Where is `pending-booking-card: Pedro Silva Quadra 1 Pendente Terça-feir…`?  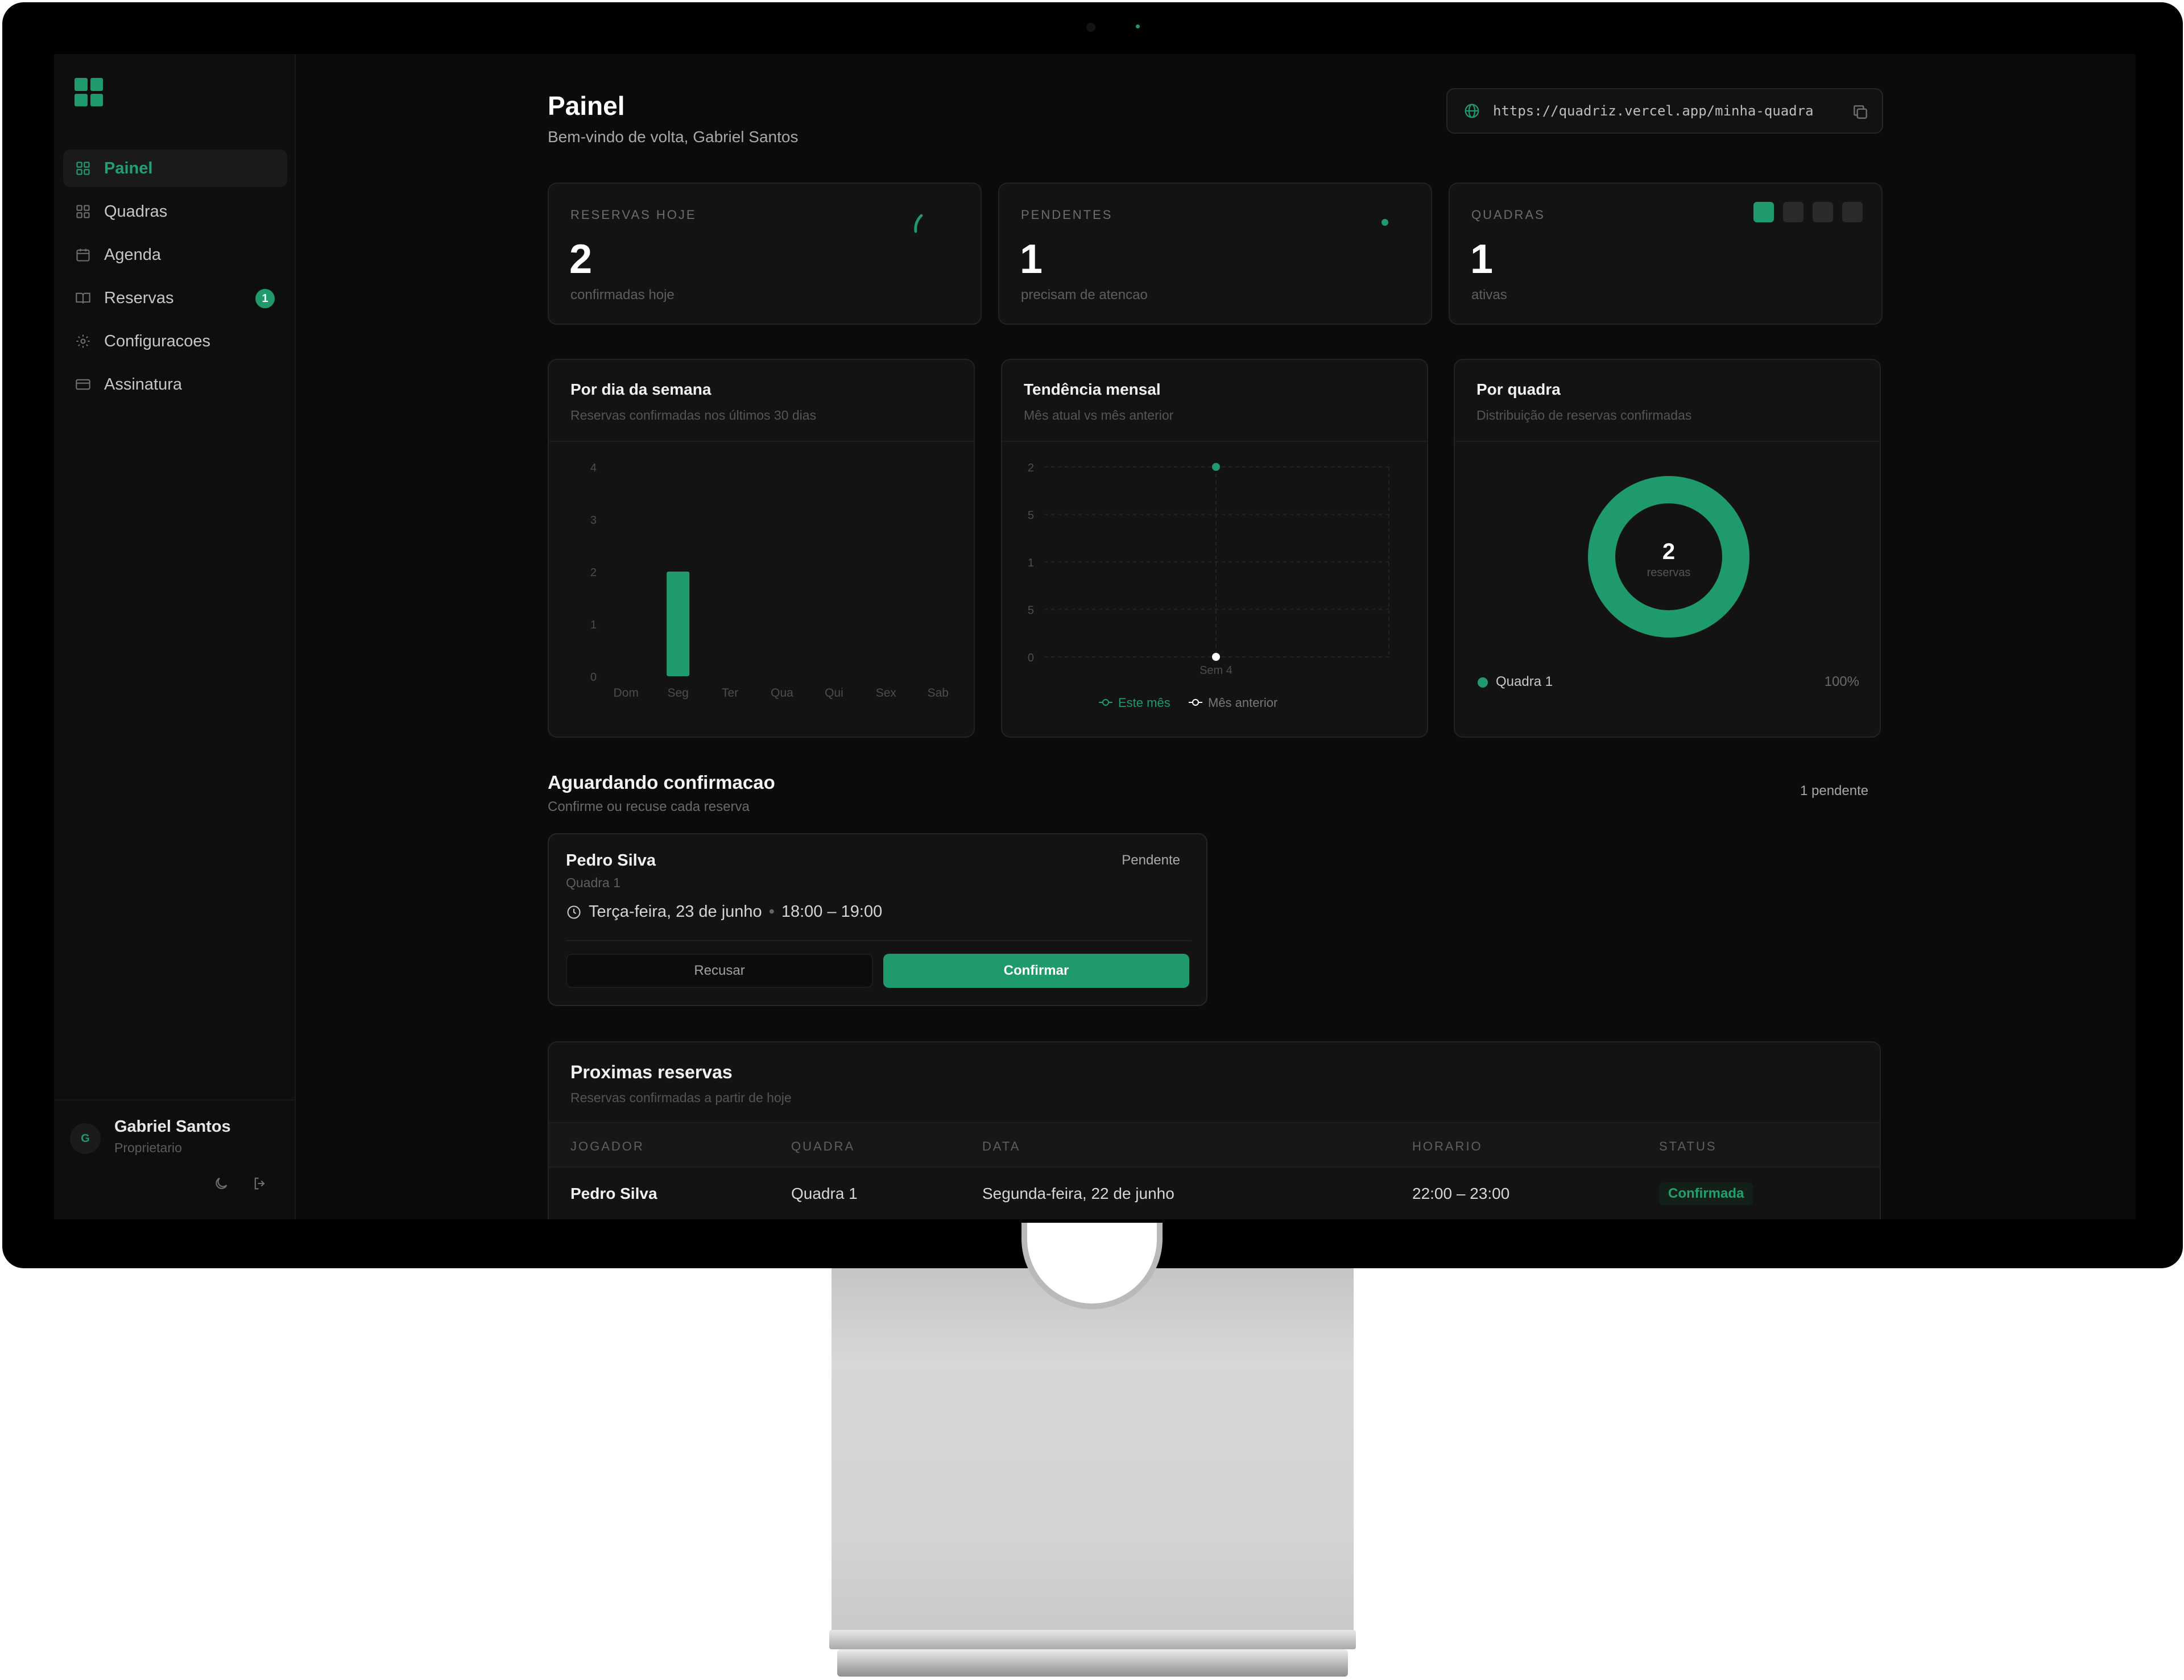 pending-booking-card: Pedro Silva Quadra 1 Pendente Terça-feir… is located at coordinates (877, 919).